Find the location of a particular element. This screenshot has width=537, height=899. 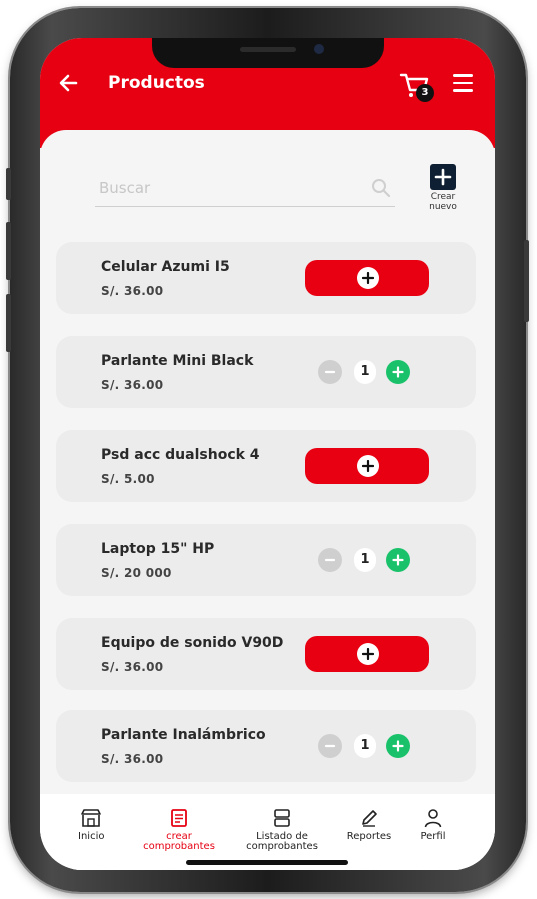

product-name: Laptop 15" HP is located at coordinates (158, 549).